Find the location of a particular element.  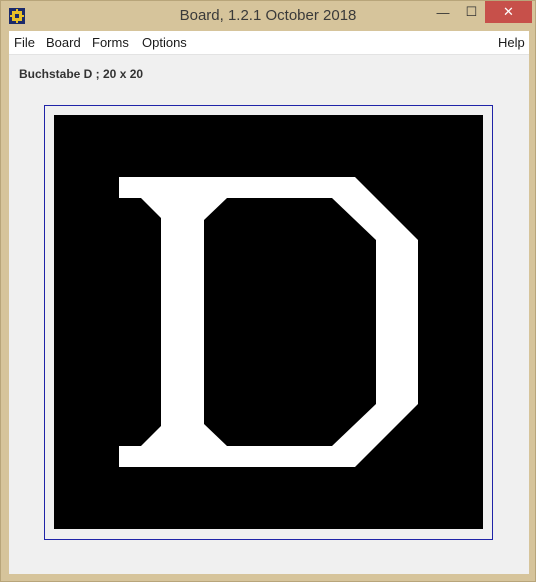

maximize-button: ☐ is located at coordinates (471, 12).